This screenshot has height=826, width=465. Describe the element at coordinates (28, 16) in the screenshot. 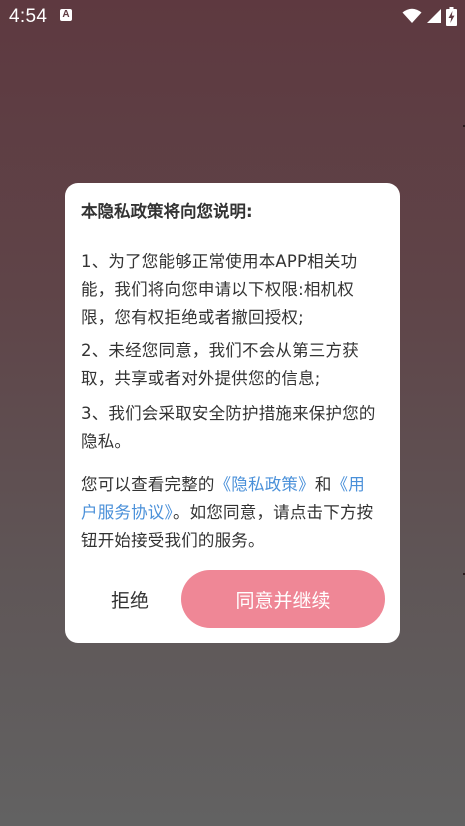

I see `status-time: 4:54` at that location.